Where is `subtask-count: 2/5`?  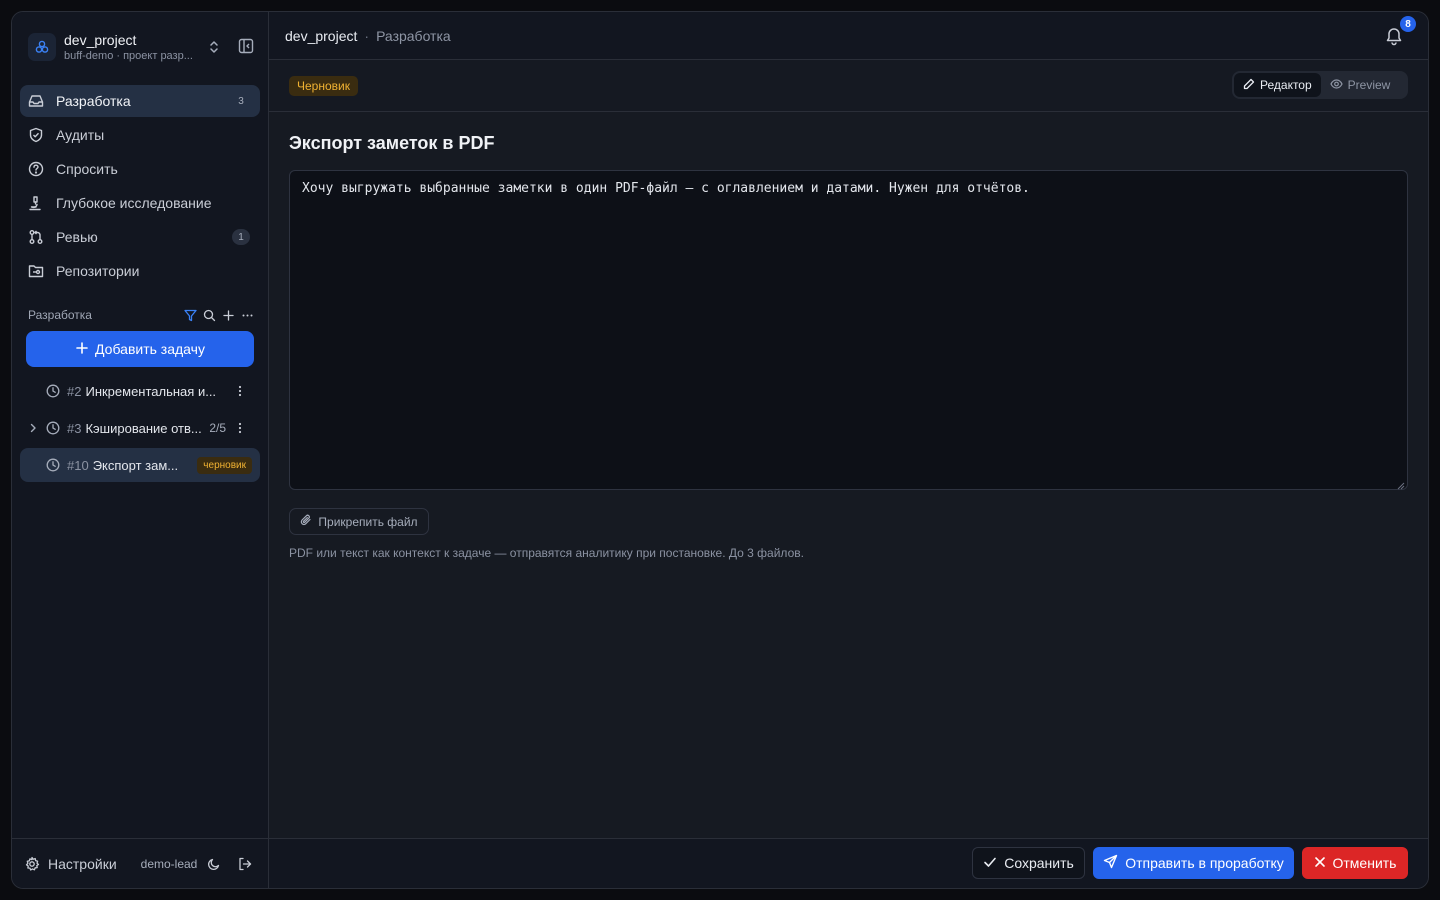
subtask-count: 2/5 is located at coordinates (217, 428).